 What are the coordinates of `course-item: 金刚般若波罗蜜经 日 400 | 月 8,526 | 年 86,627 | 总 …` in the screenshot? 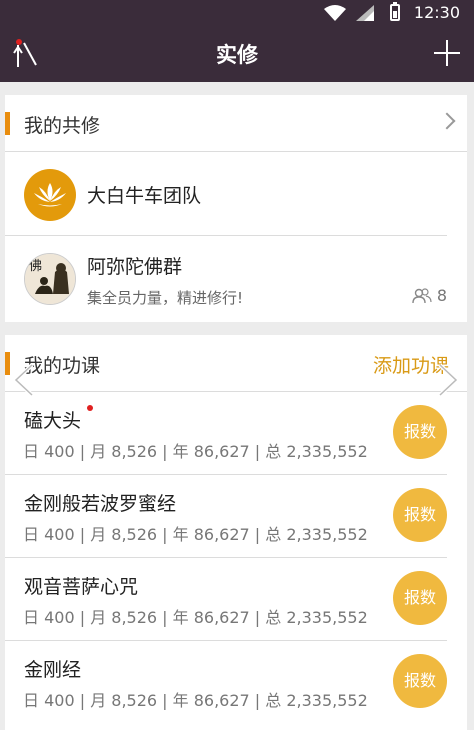 It's located at (226, 516).